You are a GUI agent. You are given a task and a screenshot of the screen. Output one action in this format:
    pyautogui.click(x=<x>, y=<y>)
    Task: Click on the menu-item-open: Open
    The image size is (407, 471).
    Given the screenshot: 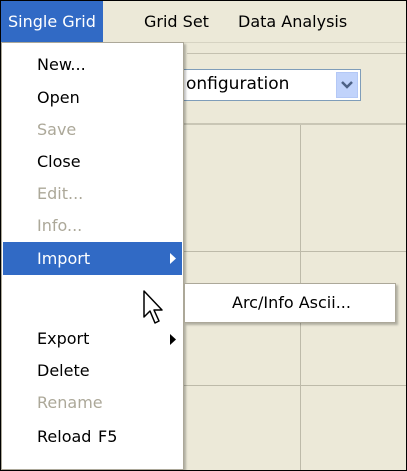 What is the action you would take?
    pyautogui.click(x=92, y=97)
    